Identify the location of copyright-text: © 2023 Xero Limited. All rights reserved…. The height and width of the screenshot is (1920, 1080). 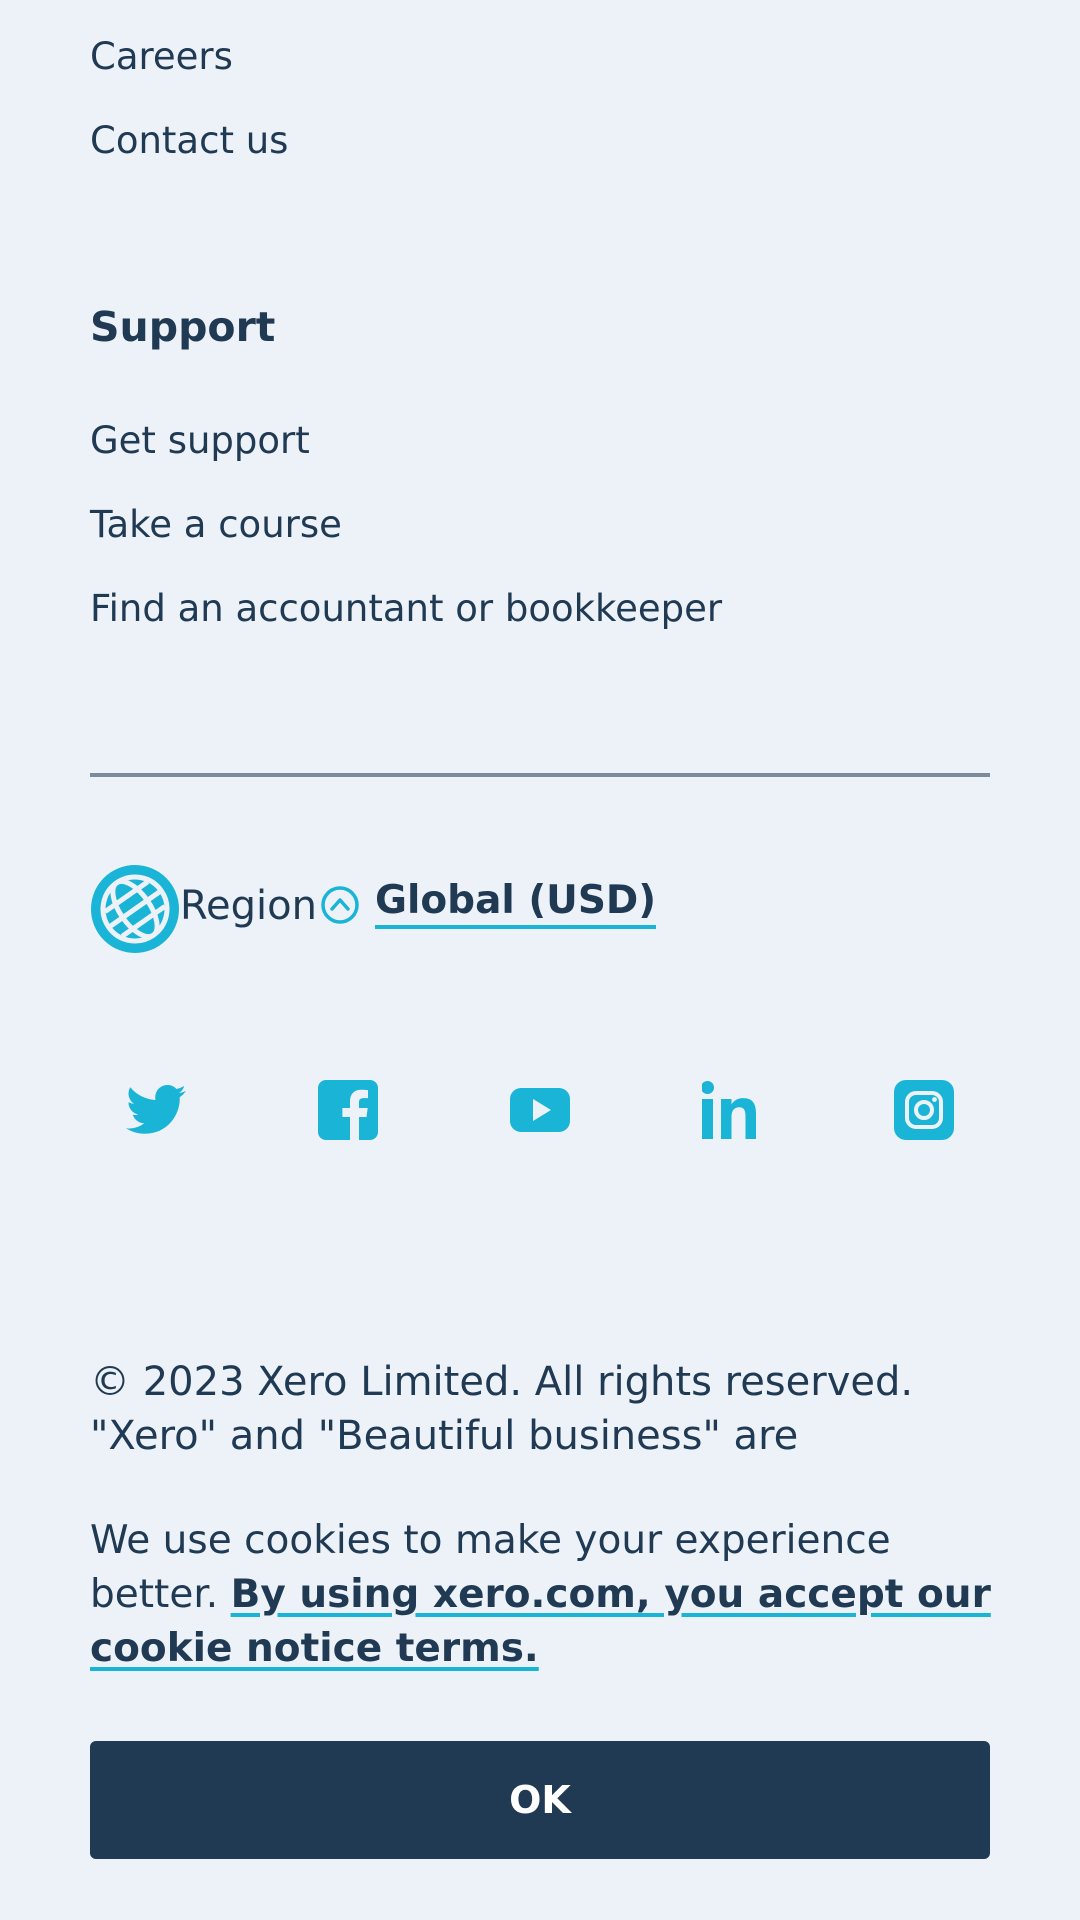
(502, 1409).